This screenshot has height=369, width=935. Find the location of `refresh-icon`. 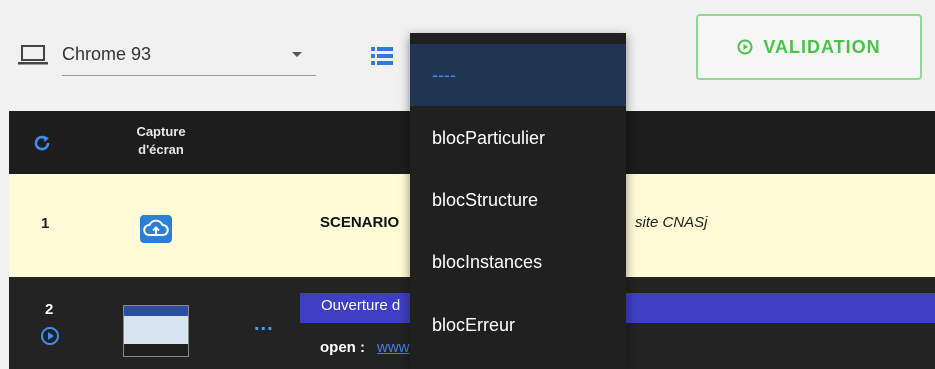

refresh-icon is located at coordinates (42, 143).